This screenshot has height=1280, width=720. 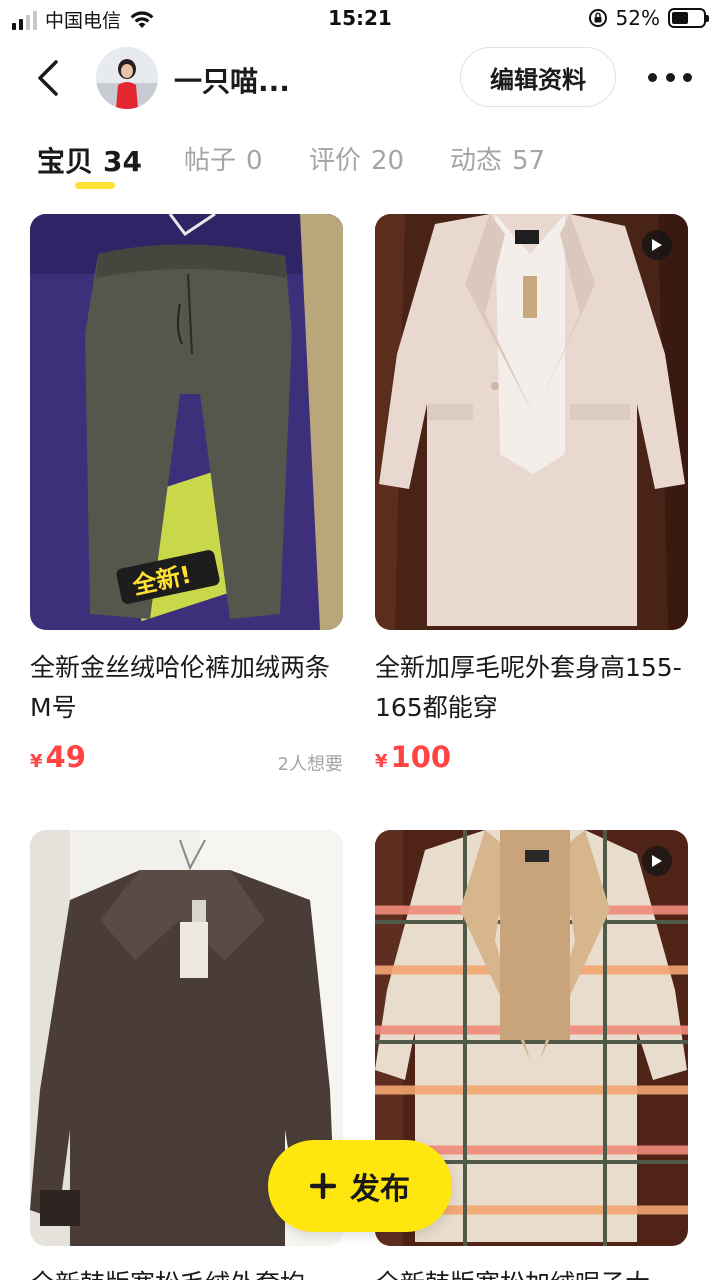 I want to click on tab-label: 帖子, so click(x=210, y=161).